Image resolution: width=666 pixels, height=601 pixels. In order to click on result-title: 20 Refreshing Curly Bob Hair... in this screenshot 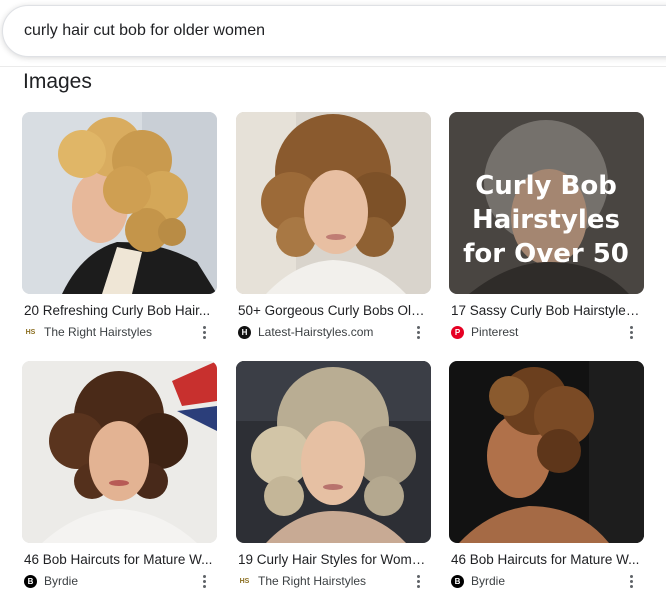, I will do `click(119, 310)`.